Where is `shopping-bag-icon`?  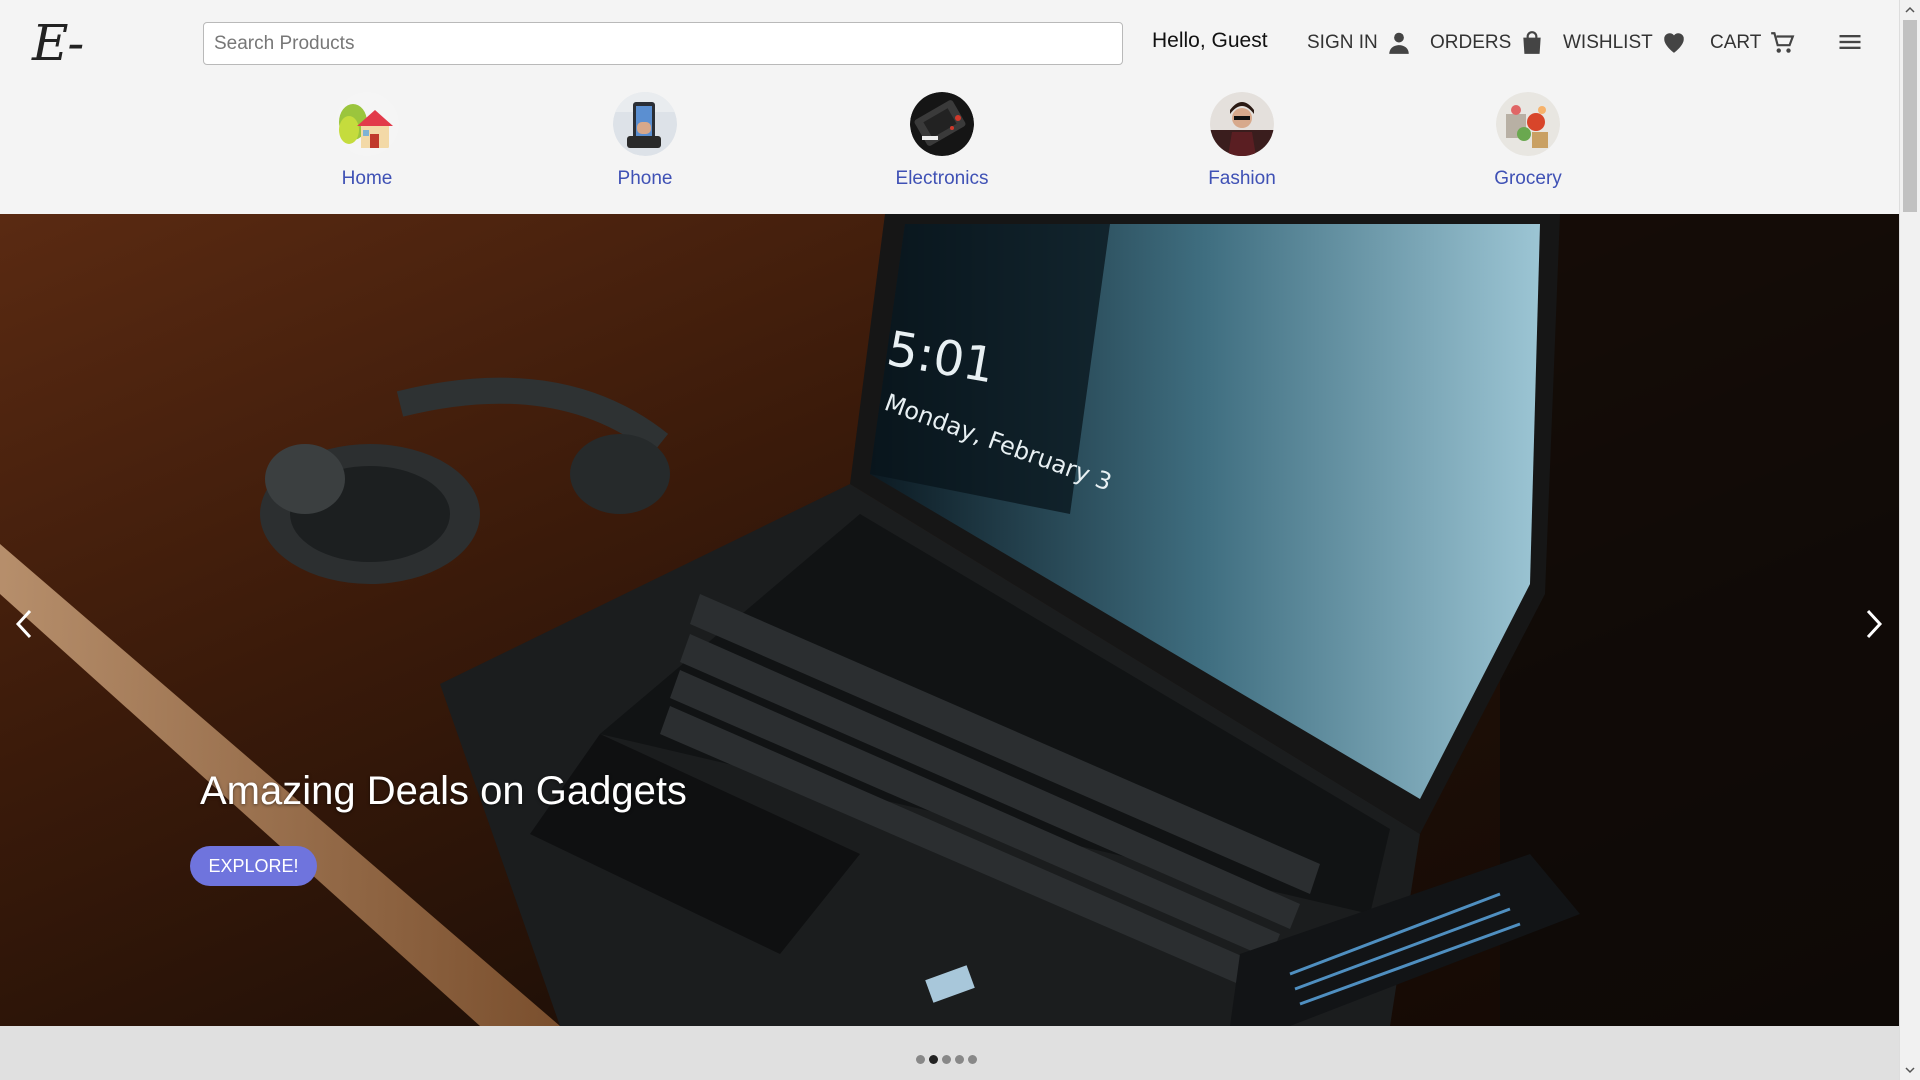
shopping-bag-icon is located at coordinates (1532, 42).